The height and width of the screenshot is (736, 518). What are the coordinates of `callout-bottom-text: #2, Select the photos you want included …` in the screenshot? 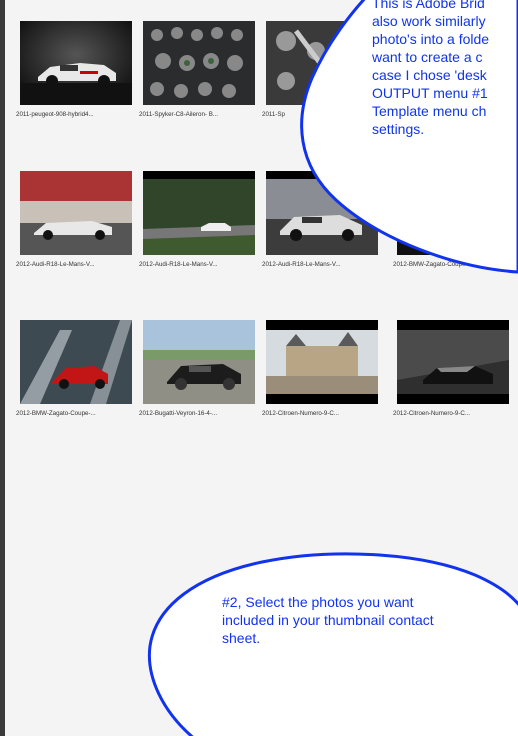 It's located at (328, 620).